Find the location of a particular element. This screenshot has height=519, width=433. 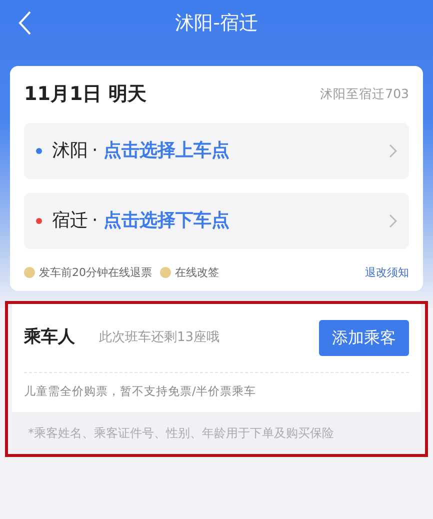

add-passenger-button: 添加乘客 is located at coordinates (364, 338).